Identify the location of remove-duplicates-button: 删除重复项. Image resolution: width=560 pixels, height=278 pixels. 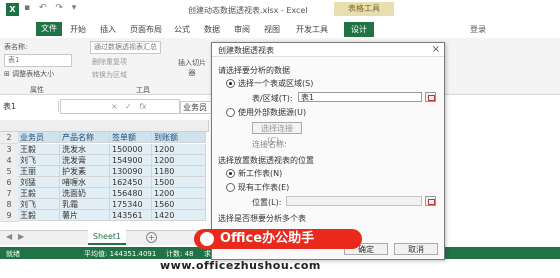
(109, 62).